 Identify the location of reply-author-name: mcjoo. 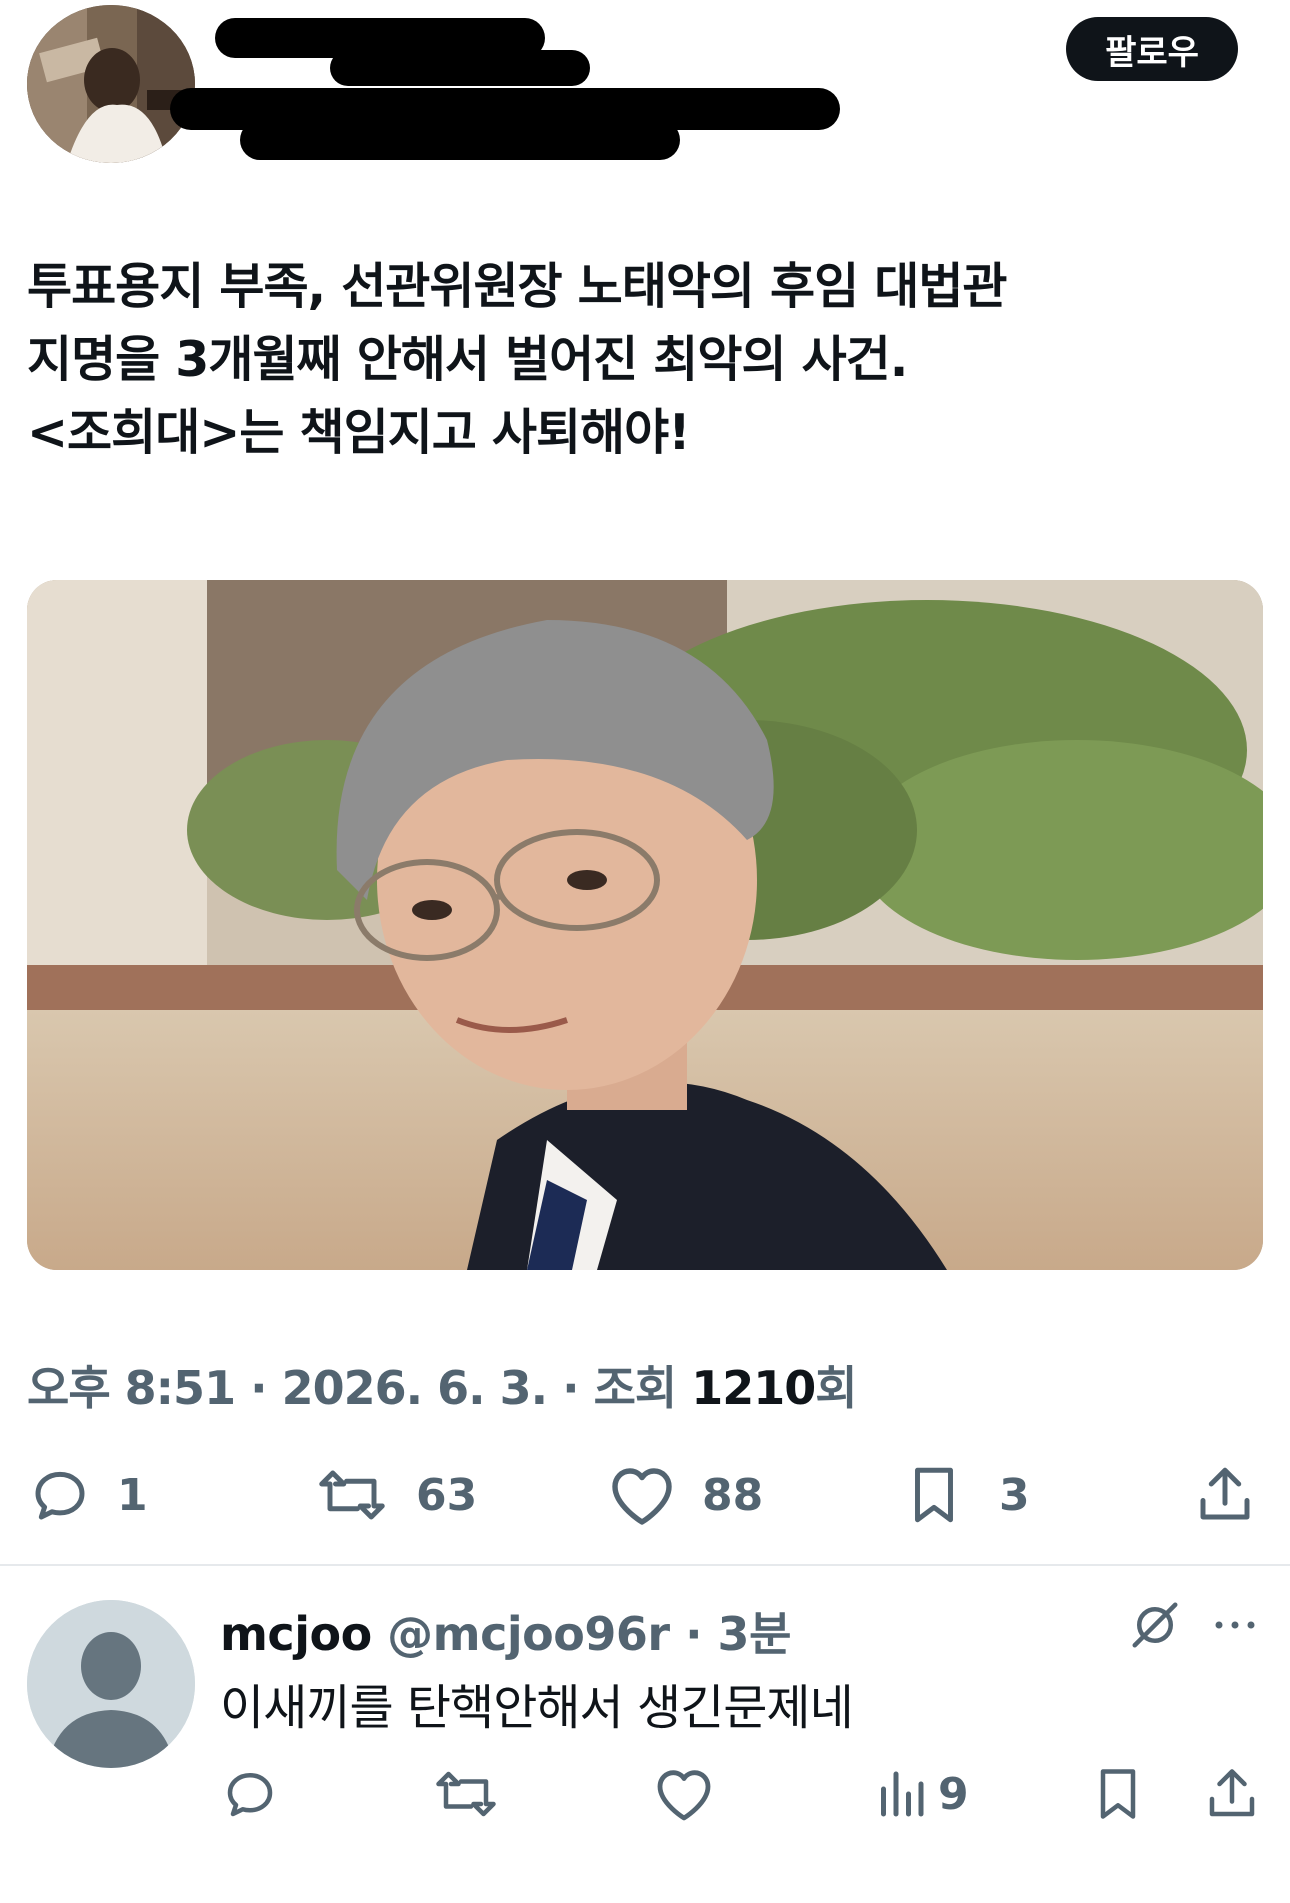
(296, 1634).